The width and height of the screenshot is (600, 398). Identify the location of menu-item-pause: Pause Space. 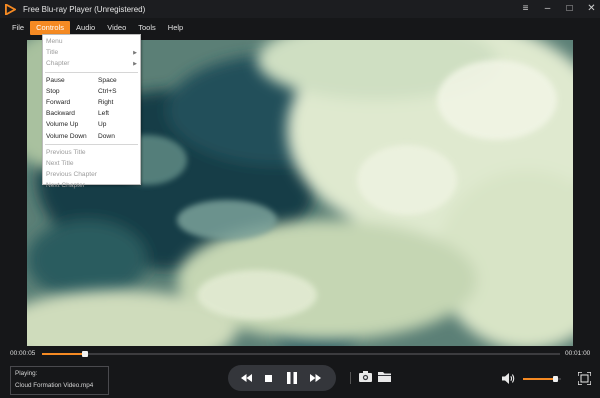
(91, 80).